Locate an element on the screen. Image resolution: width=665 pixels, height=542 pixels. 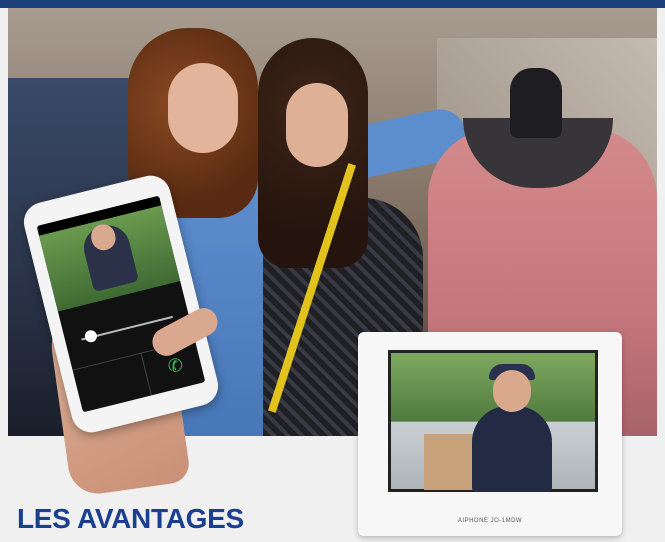
intercom-monitor: AIPHONE JO-1MDW is located at coordinates (490, 434).